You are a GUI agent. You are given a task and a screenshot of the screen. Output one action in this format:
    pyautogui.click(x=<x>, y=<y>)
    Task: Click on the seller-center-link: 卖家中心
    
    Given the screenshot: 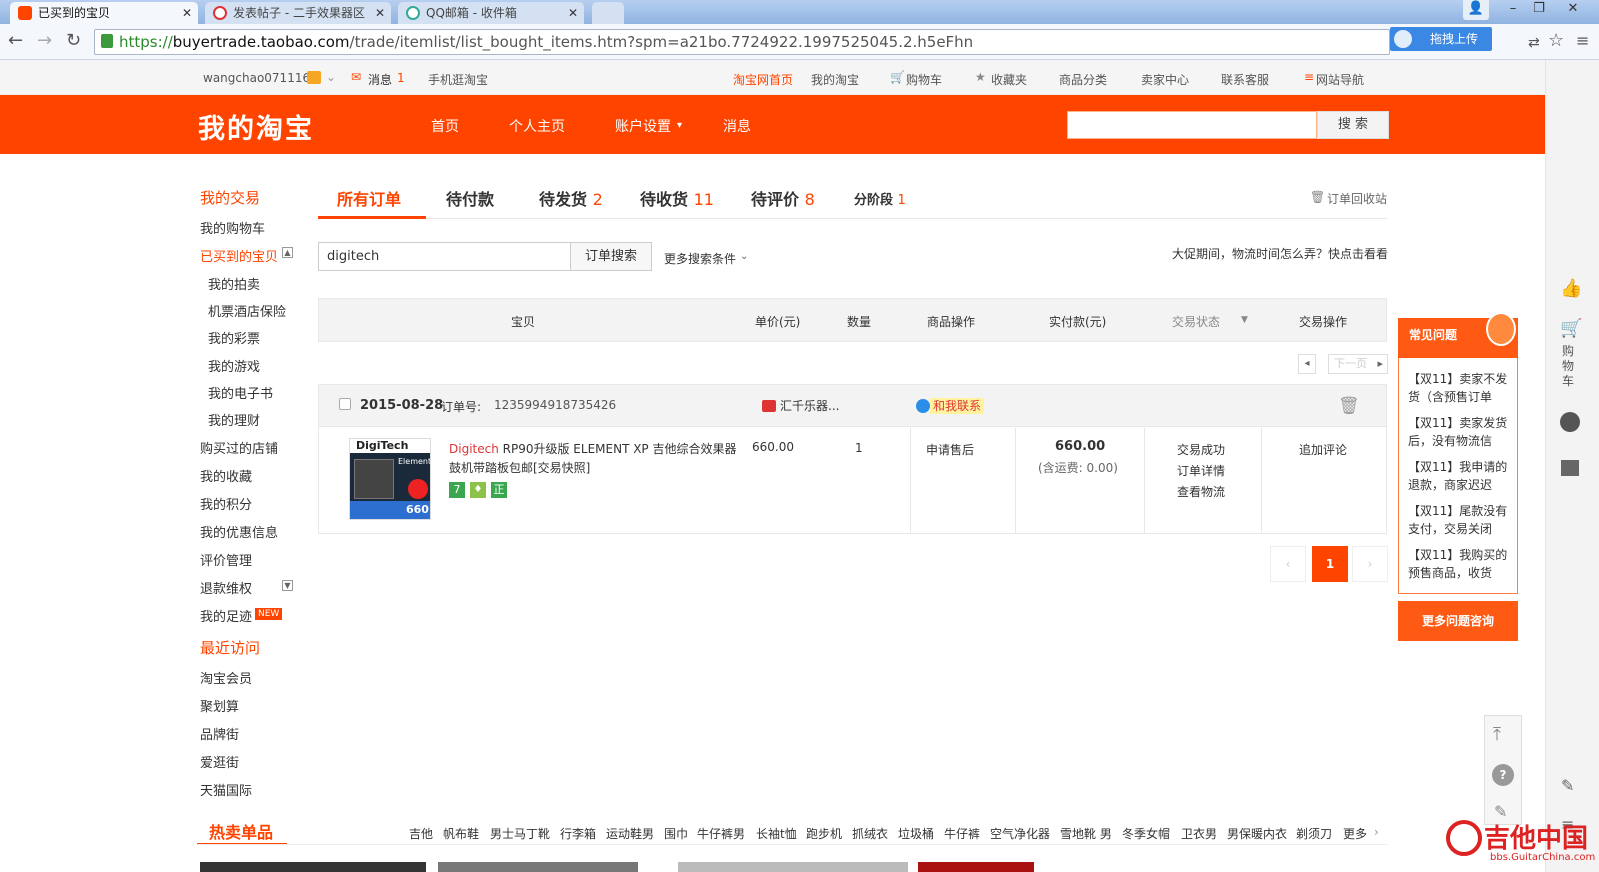 What is the action you would take?
    pyautogui.click(x=1165, y=79)
    